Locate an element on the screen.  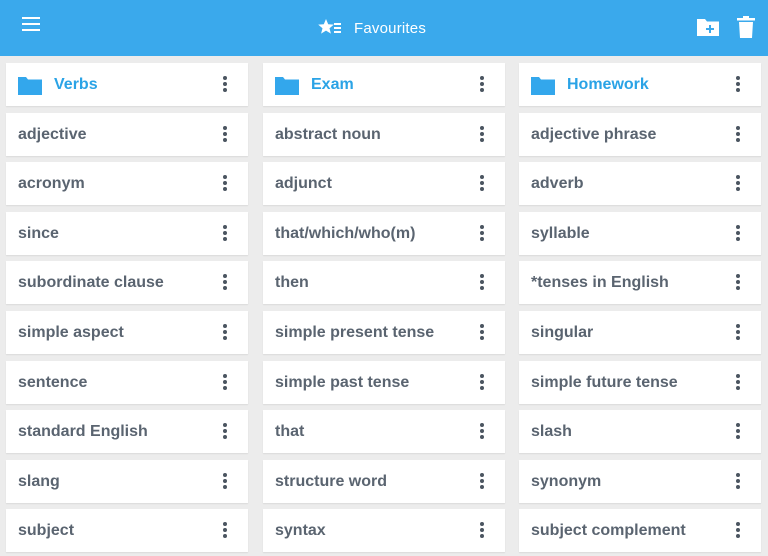
list-item: adjective phrase is located at coordinates (640, 134).